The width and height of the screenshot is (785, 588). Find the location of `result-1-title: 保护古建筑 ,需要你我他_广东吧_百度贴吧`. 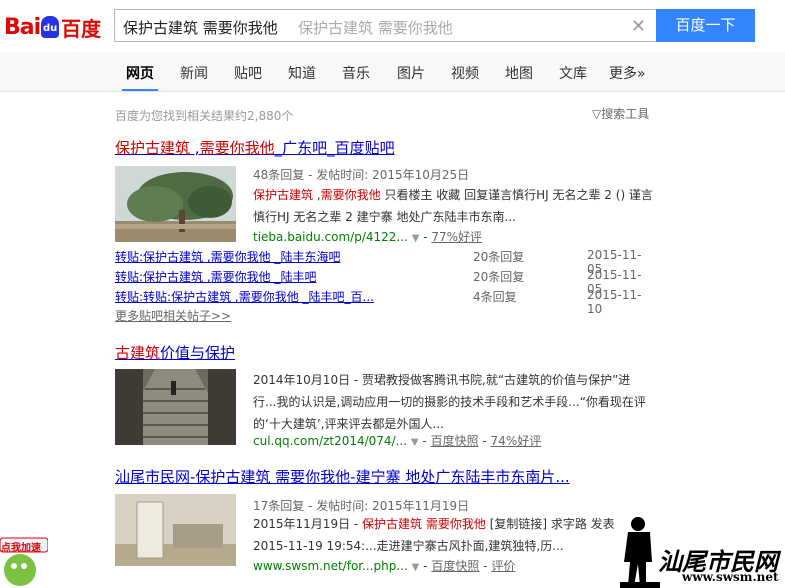

result-1-title: 保护古建筑 ,需要你我他_广东吧_百度贴吧 is located at coordinates (255, 147).